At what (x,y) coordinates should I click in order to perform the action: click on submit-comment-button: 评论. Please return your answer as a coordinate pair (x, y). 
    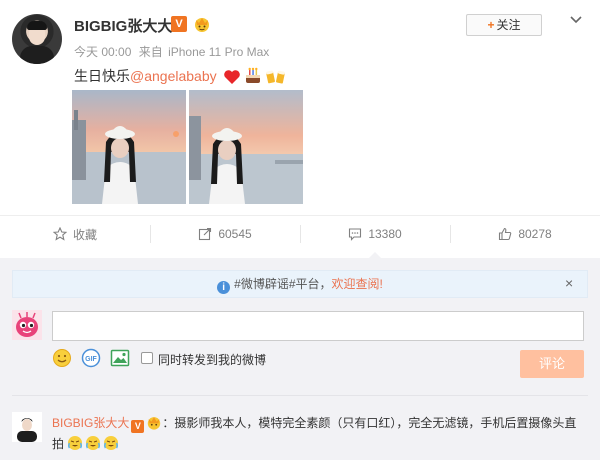
    Looking at the image, I should click on (552, 364).